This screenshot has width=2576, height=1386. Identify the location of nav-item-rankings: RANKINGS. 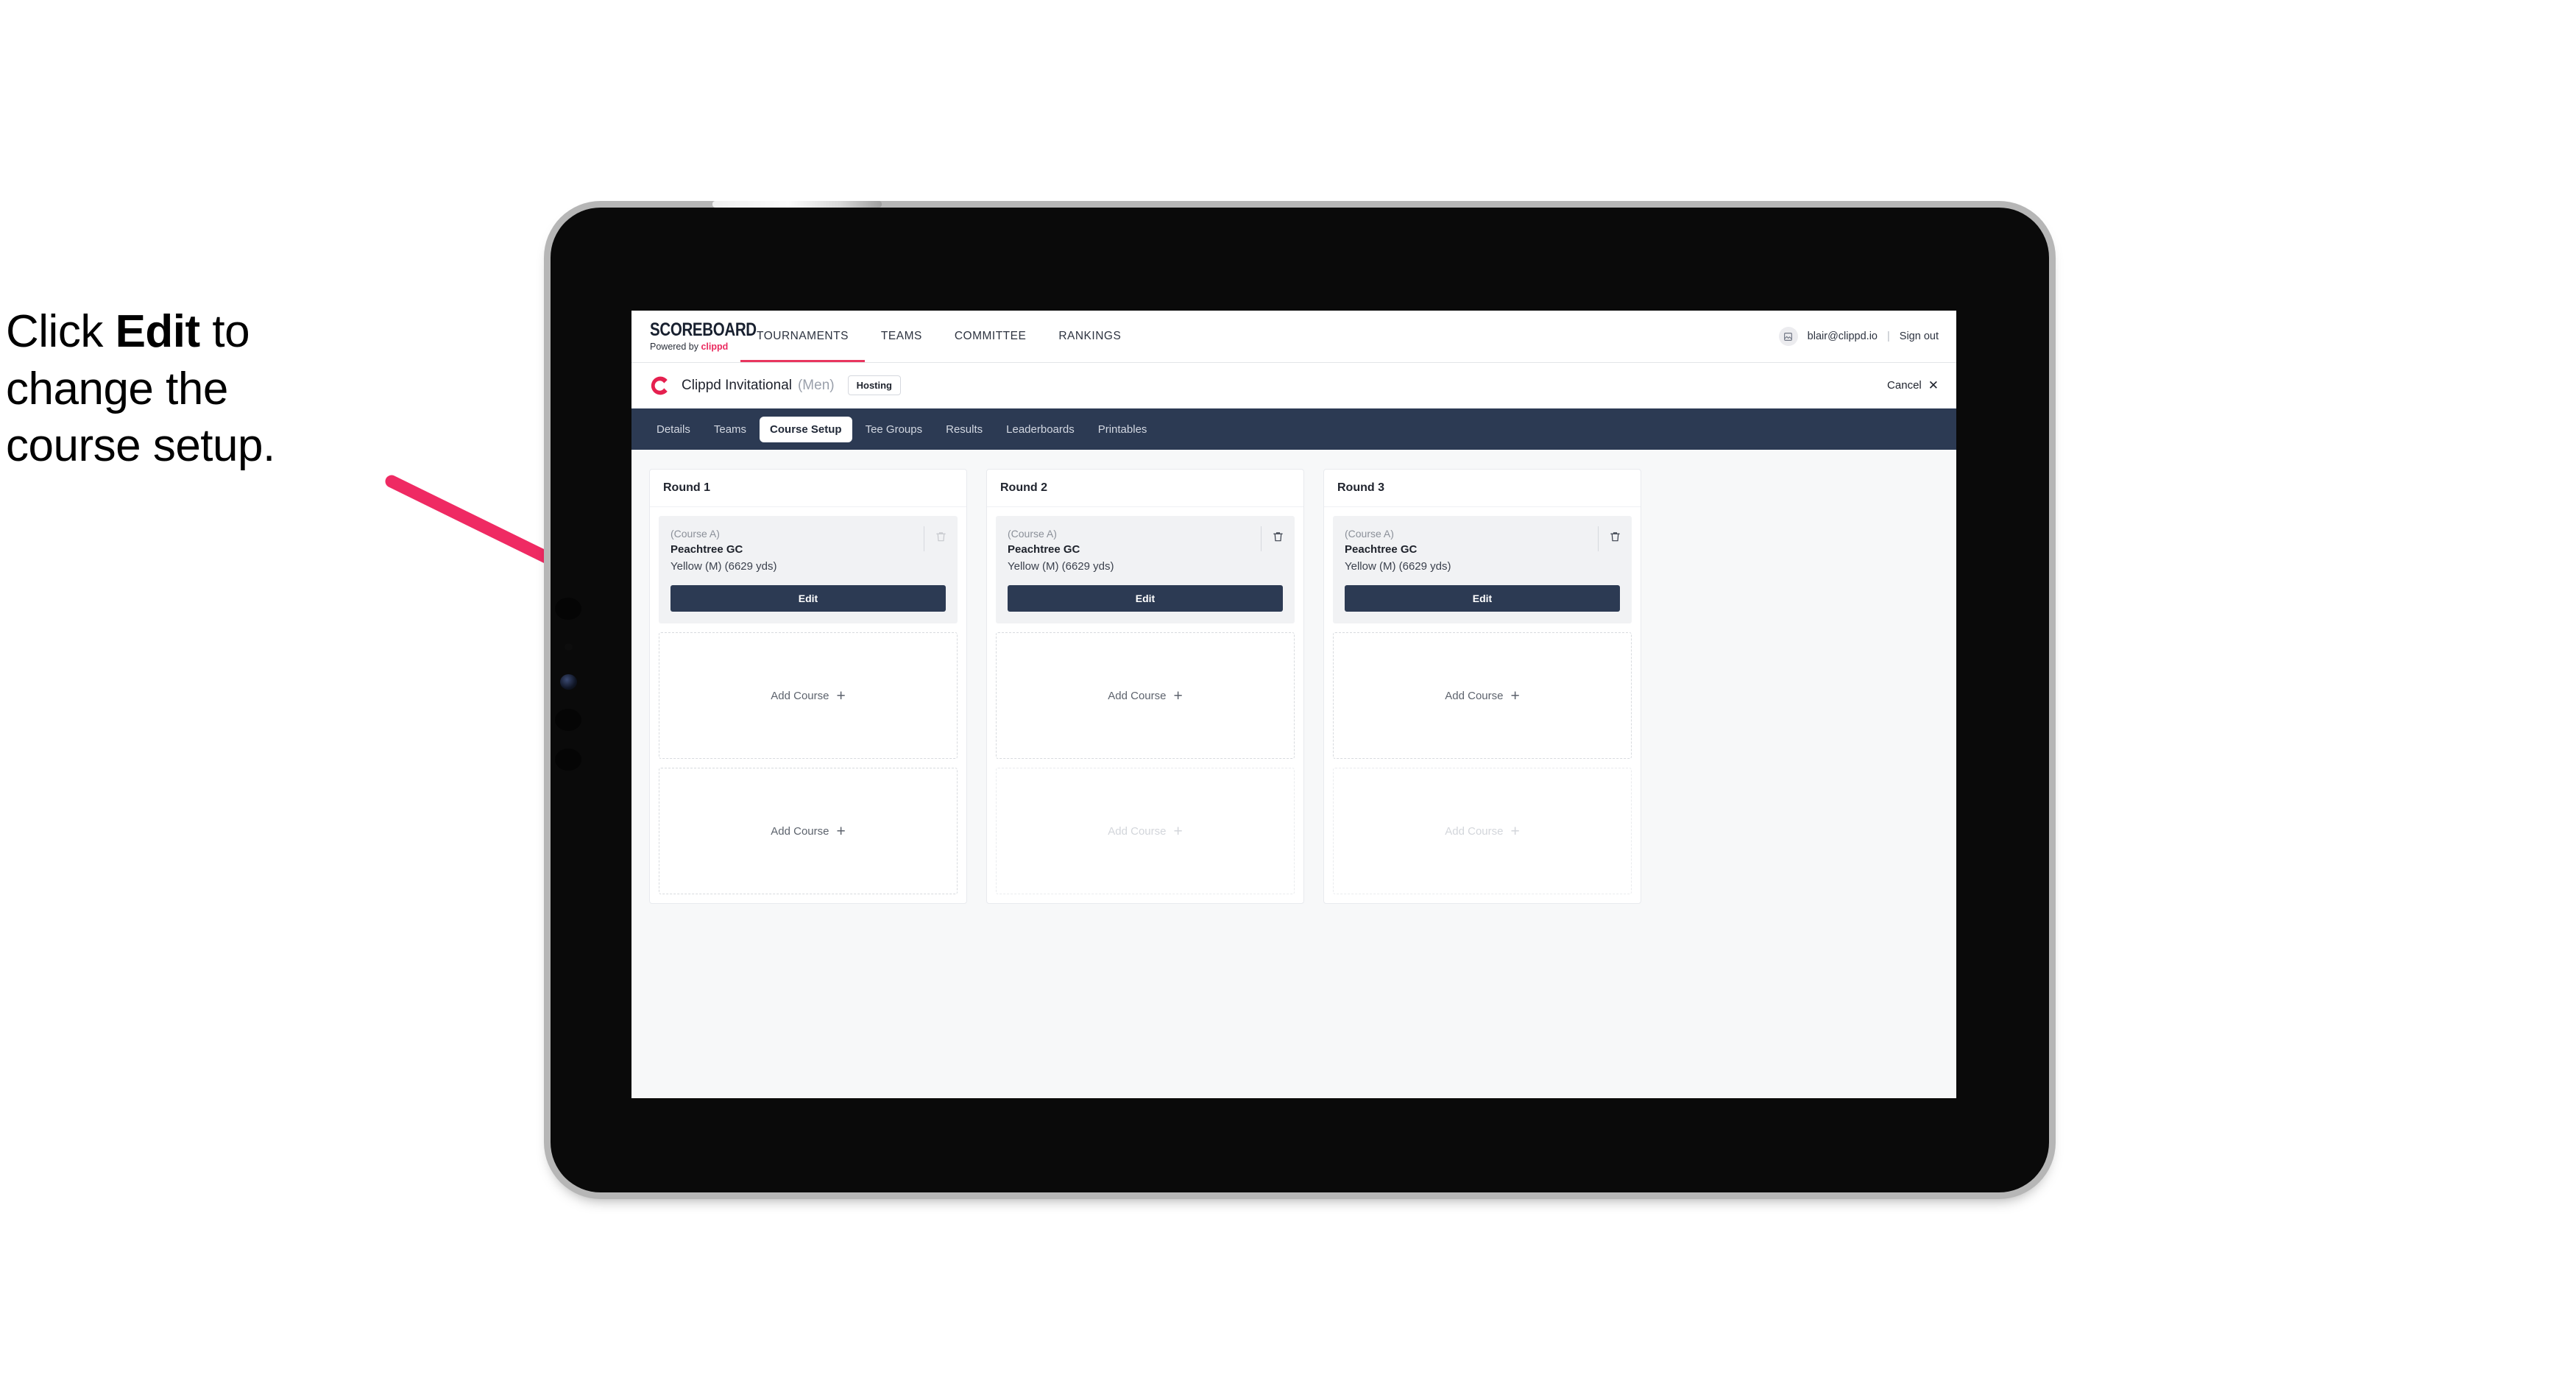
(1089, 336).